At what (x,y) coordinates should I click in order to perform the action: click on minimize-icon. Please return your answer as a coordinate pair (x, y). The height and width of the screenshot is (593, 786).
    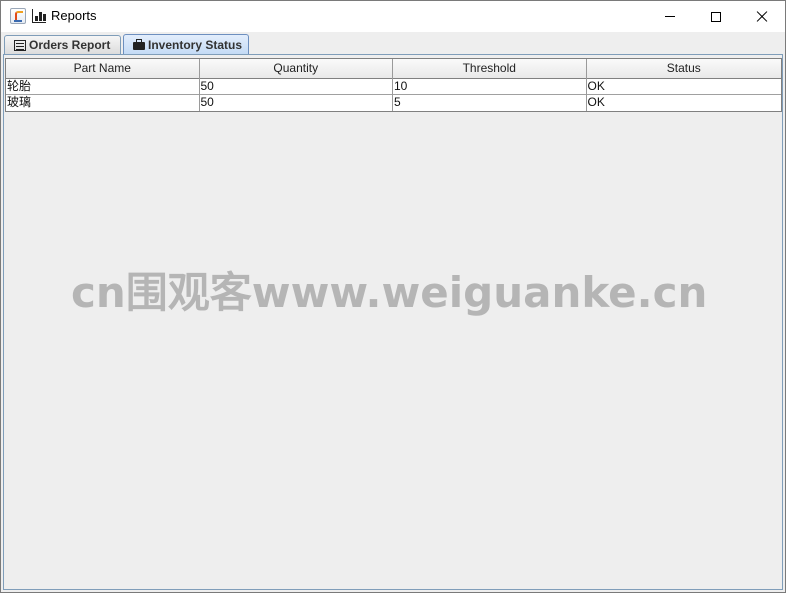
    Looking at the image, I should click on (670, 16).